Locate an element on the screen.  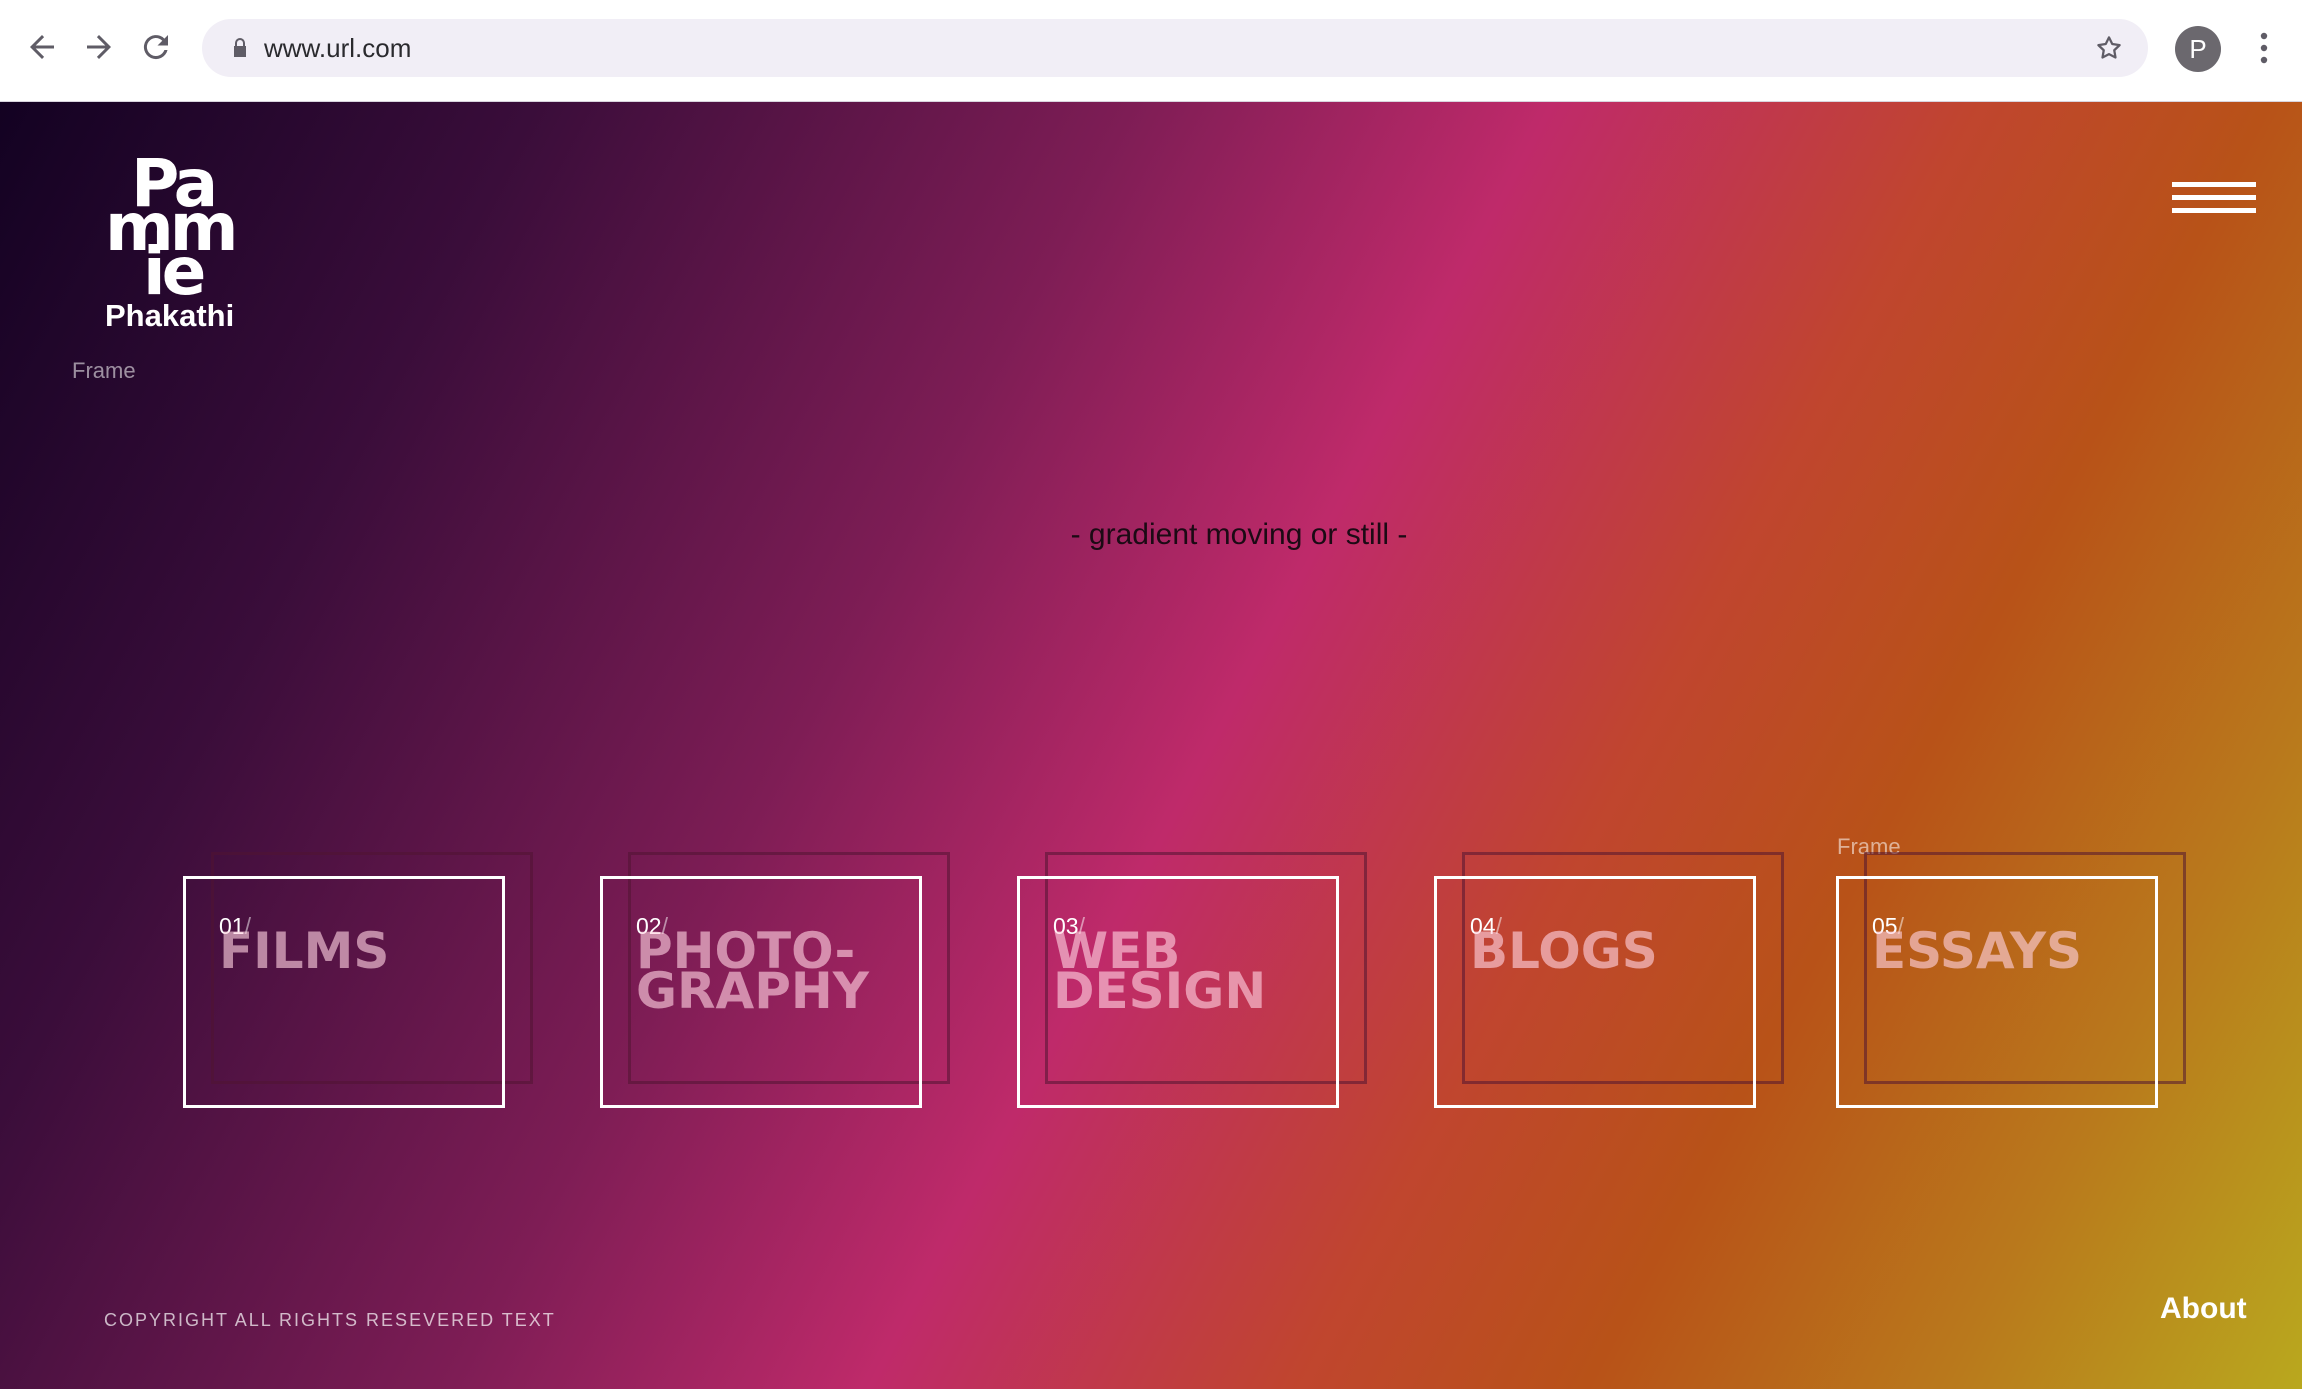
hamburger-menu-icon is located at coordinates (2214, 203).